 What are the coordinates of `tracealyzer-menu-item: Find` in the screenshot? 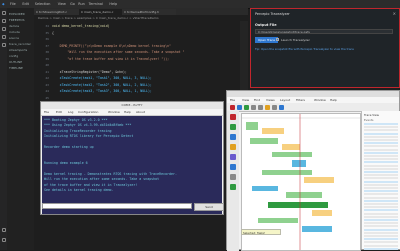 It's located at (257, 100).